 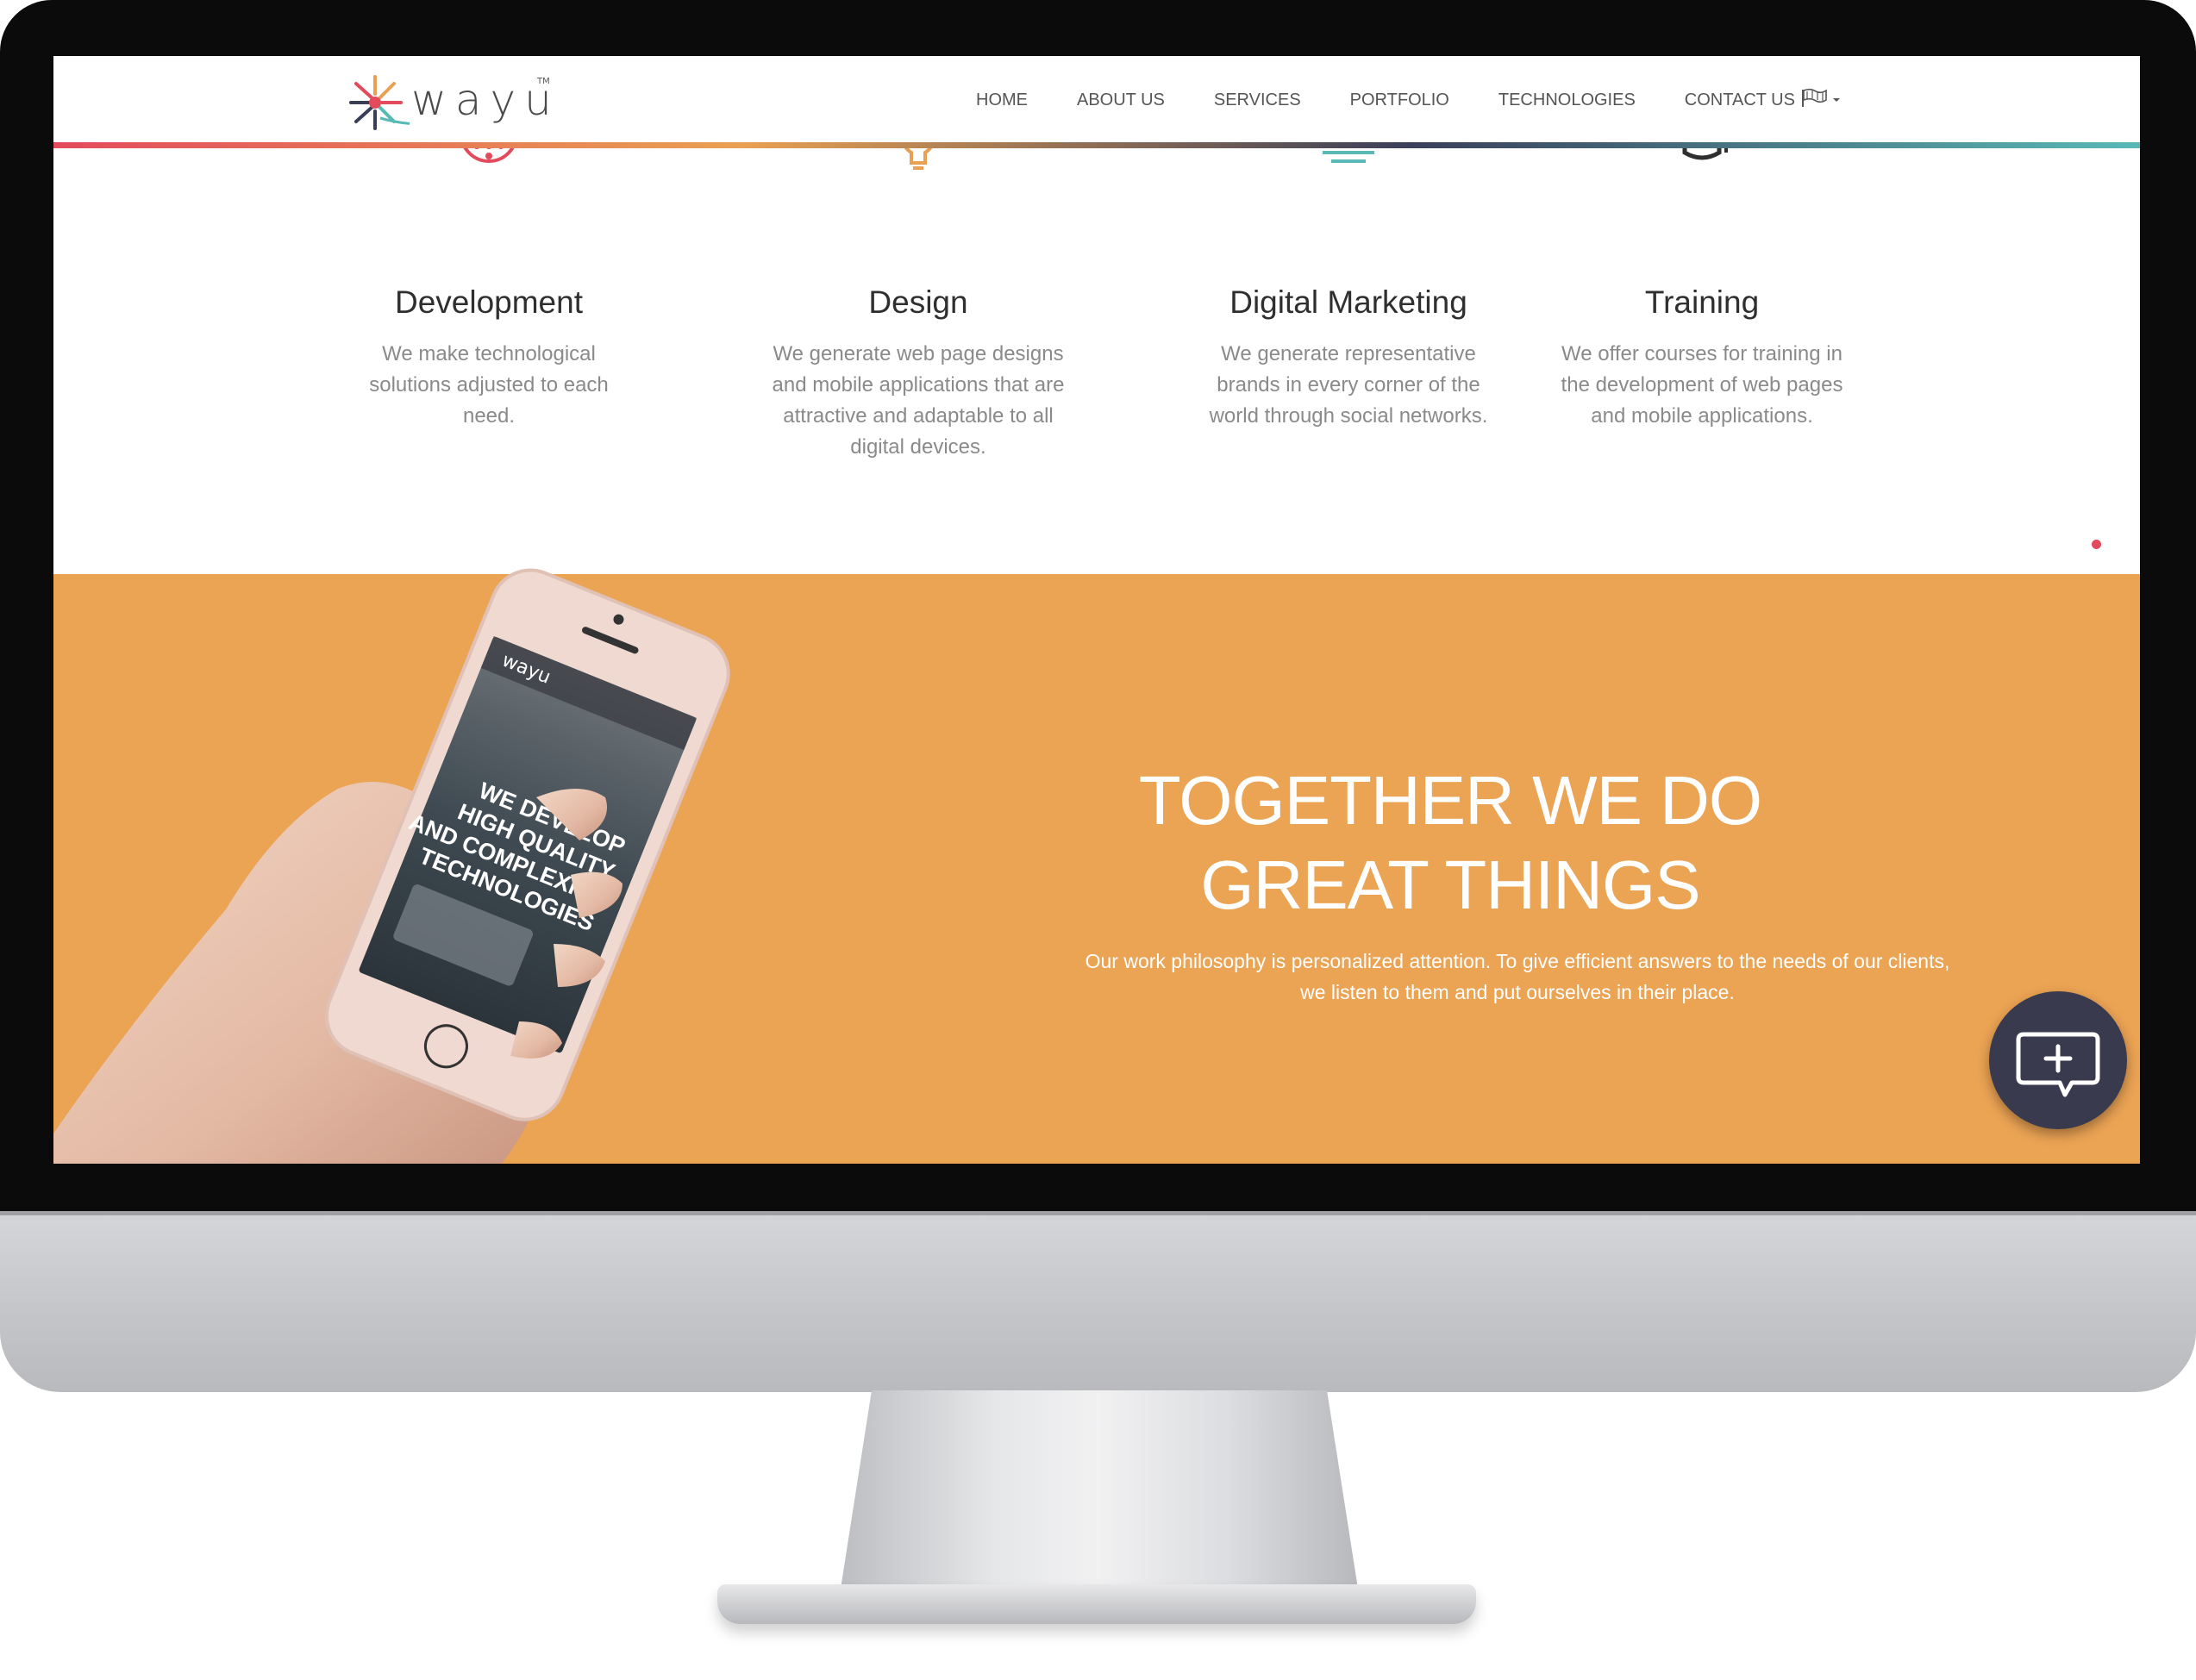 I want to click on monitor-stand-neck, so click(x=1099, y=1489).